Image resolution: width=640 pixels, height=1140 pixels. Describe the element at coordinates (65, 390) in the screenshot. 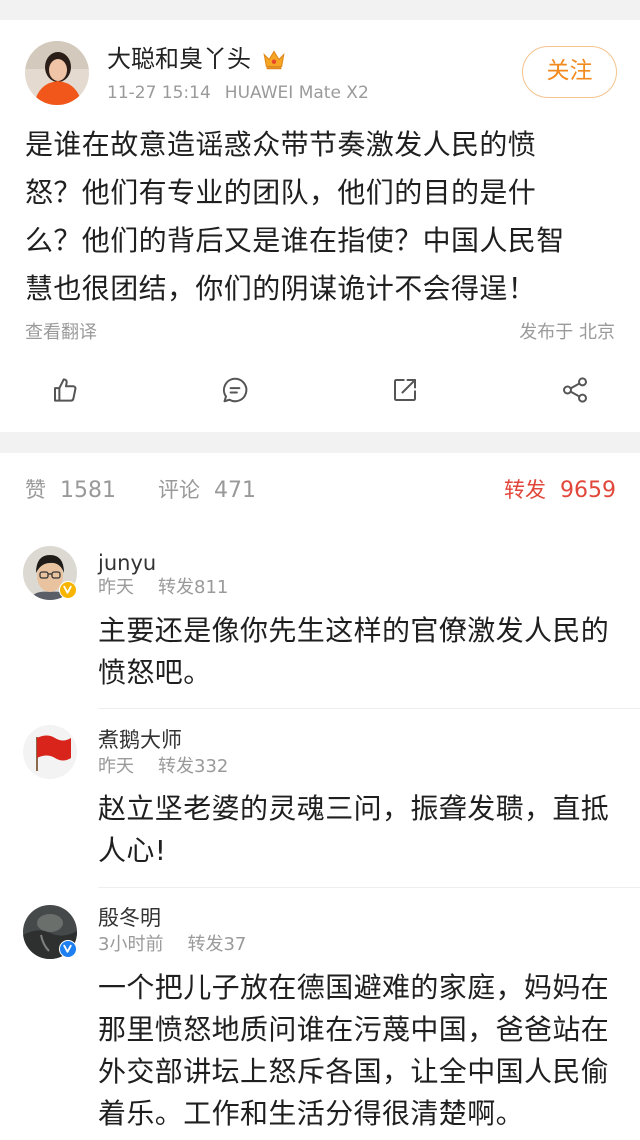

I see `thumbs-up-icon` at that location.